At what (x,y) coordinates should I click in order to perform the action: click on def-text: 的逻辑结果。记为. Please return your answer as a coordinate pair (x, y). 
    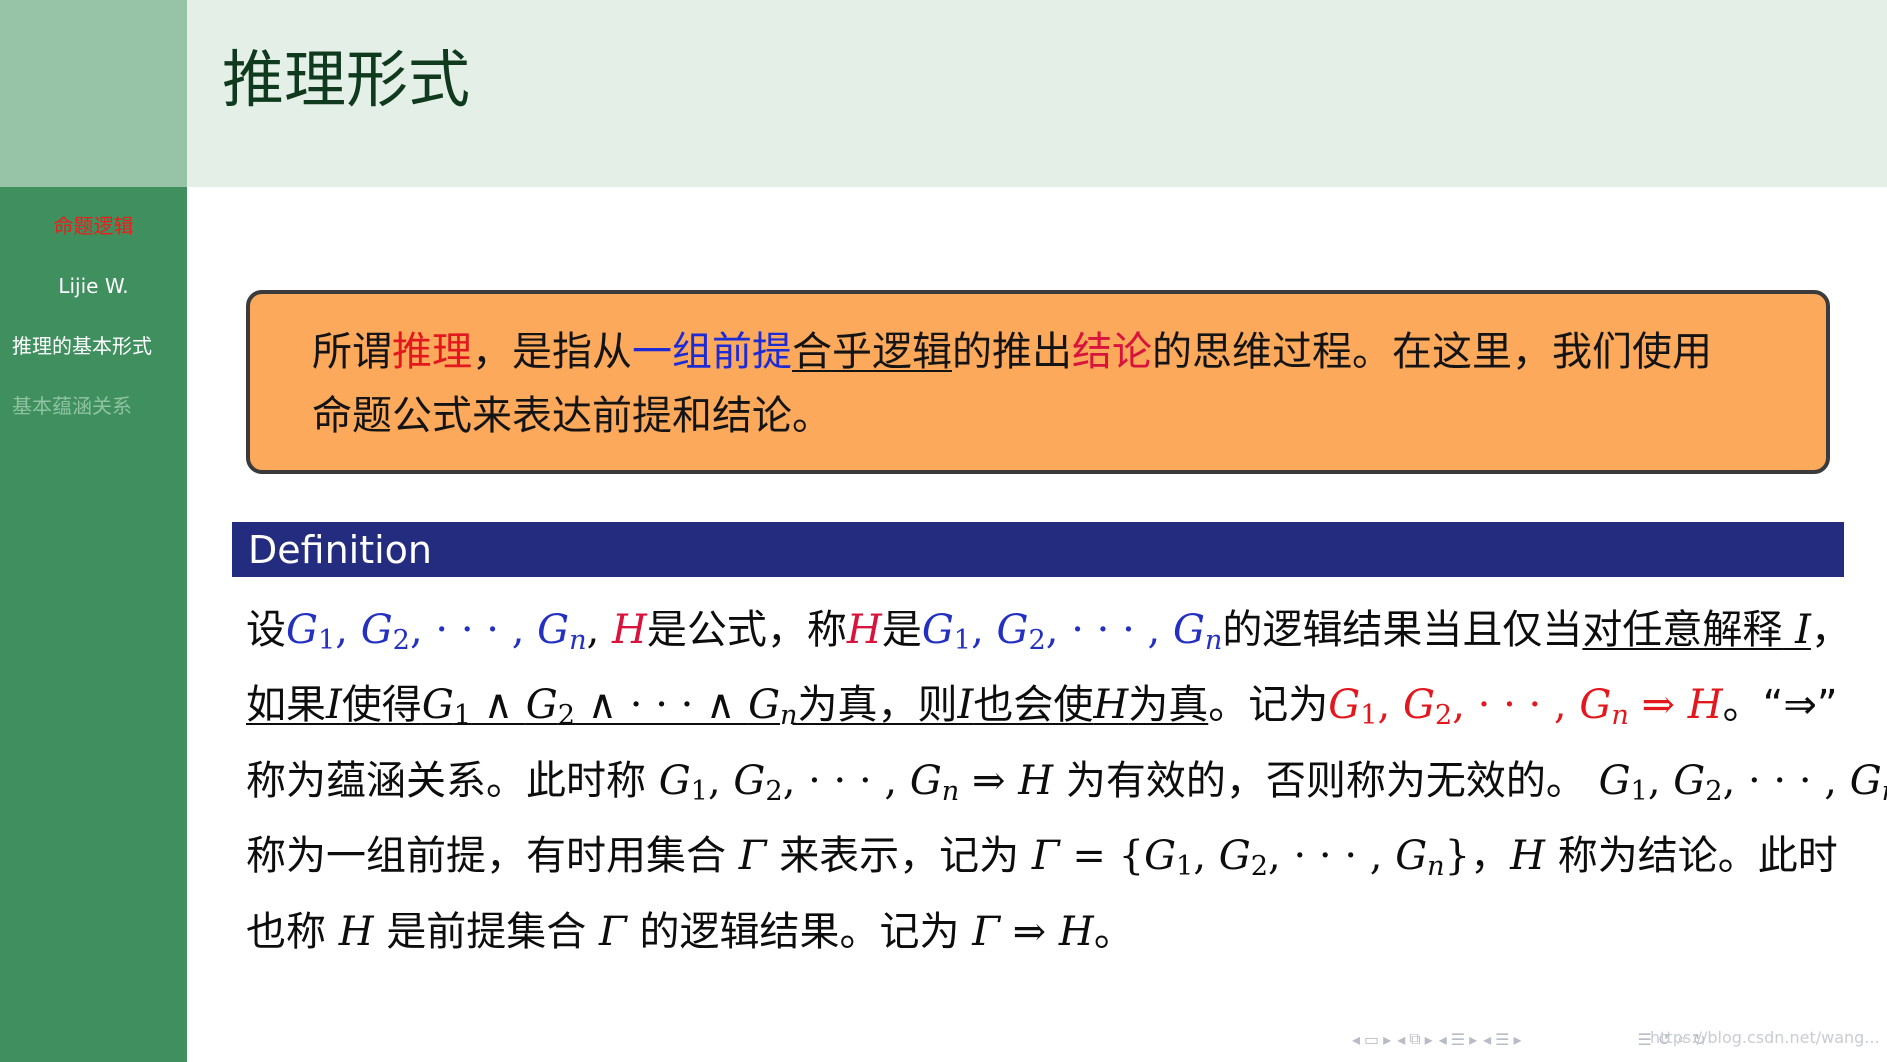
    Looking at the image, I should click on (799, 931).